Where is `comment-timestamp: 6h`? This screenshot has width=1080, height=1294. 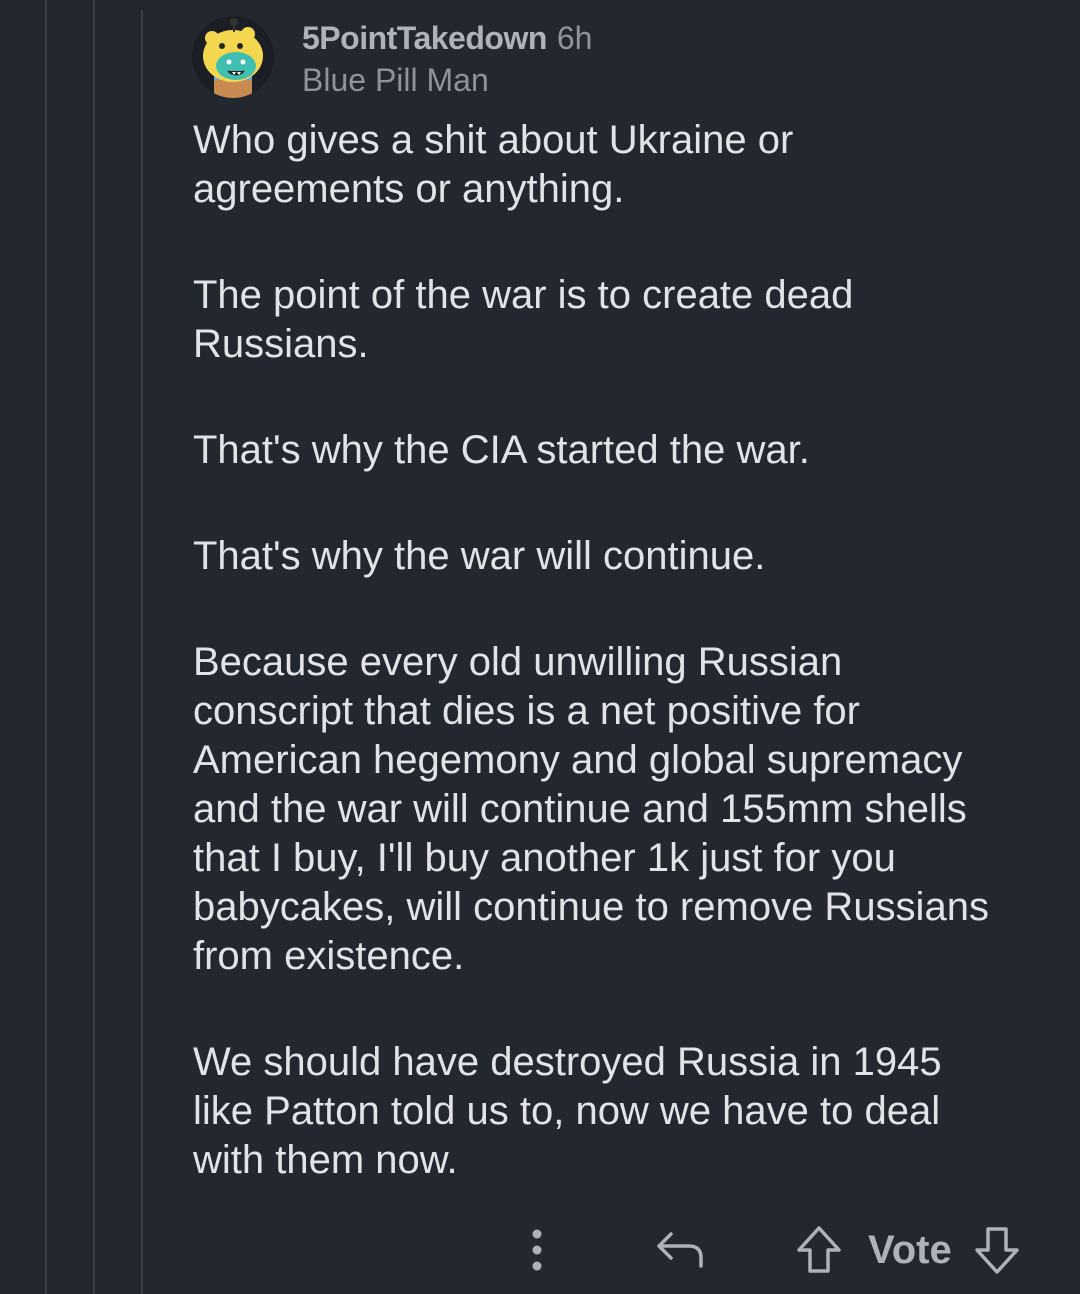
comment-timestamp: 6h is located at coordinates (574, 38).